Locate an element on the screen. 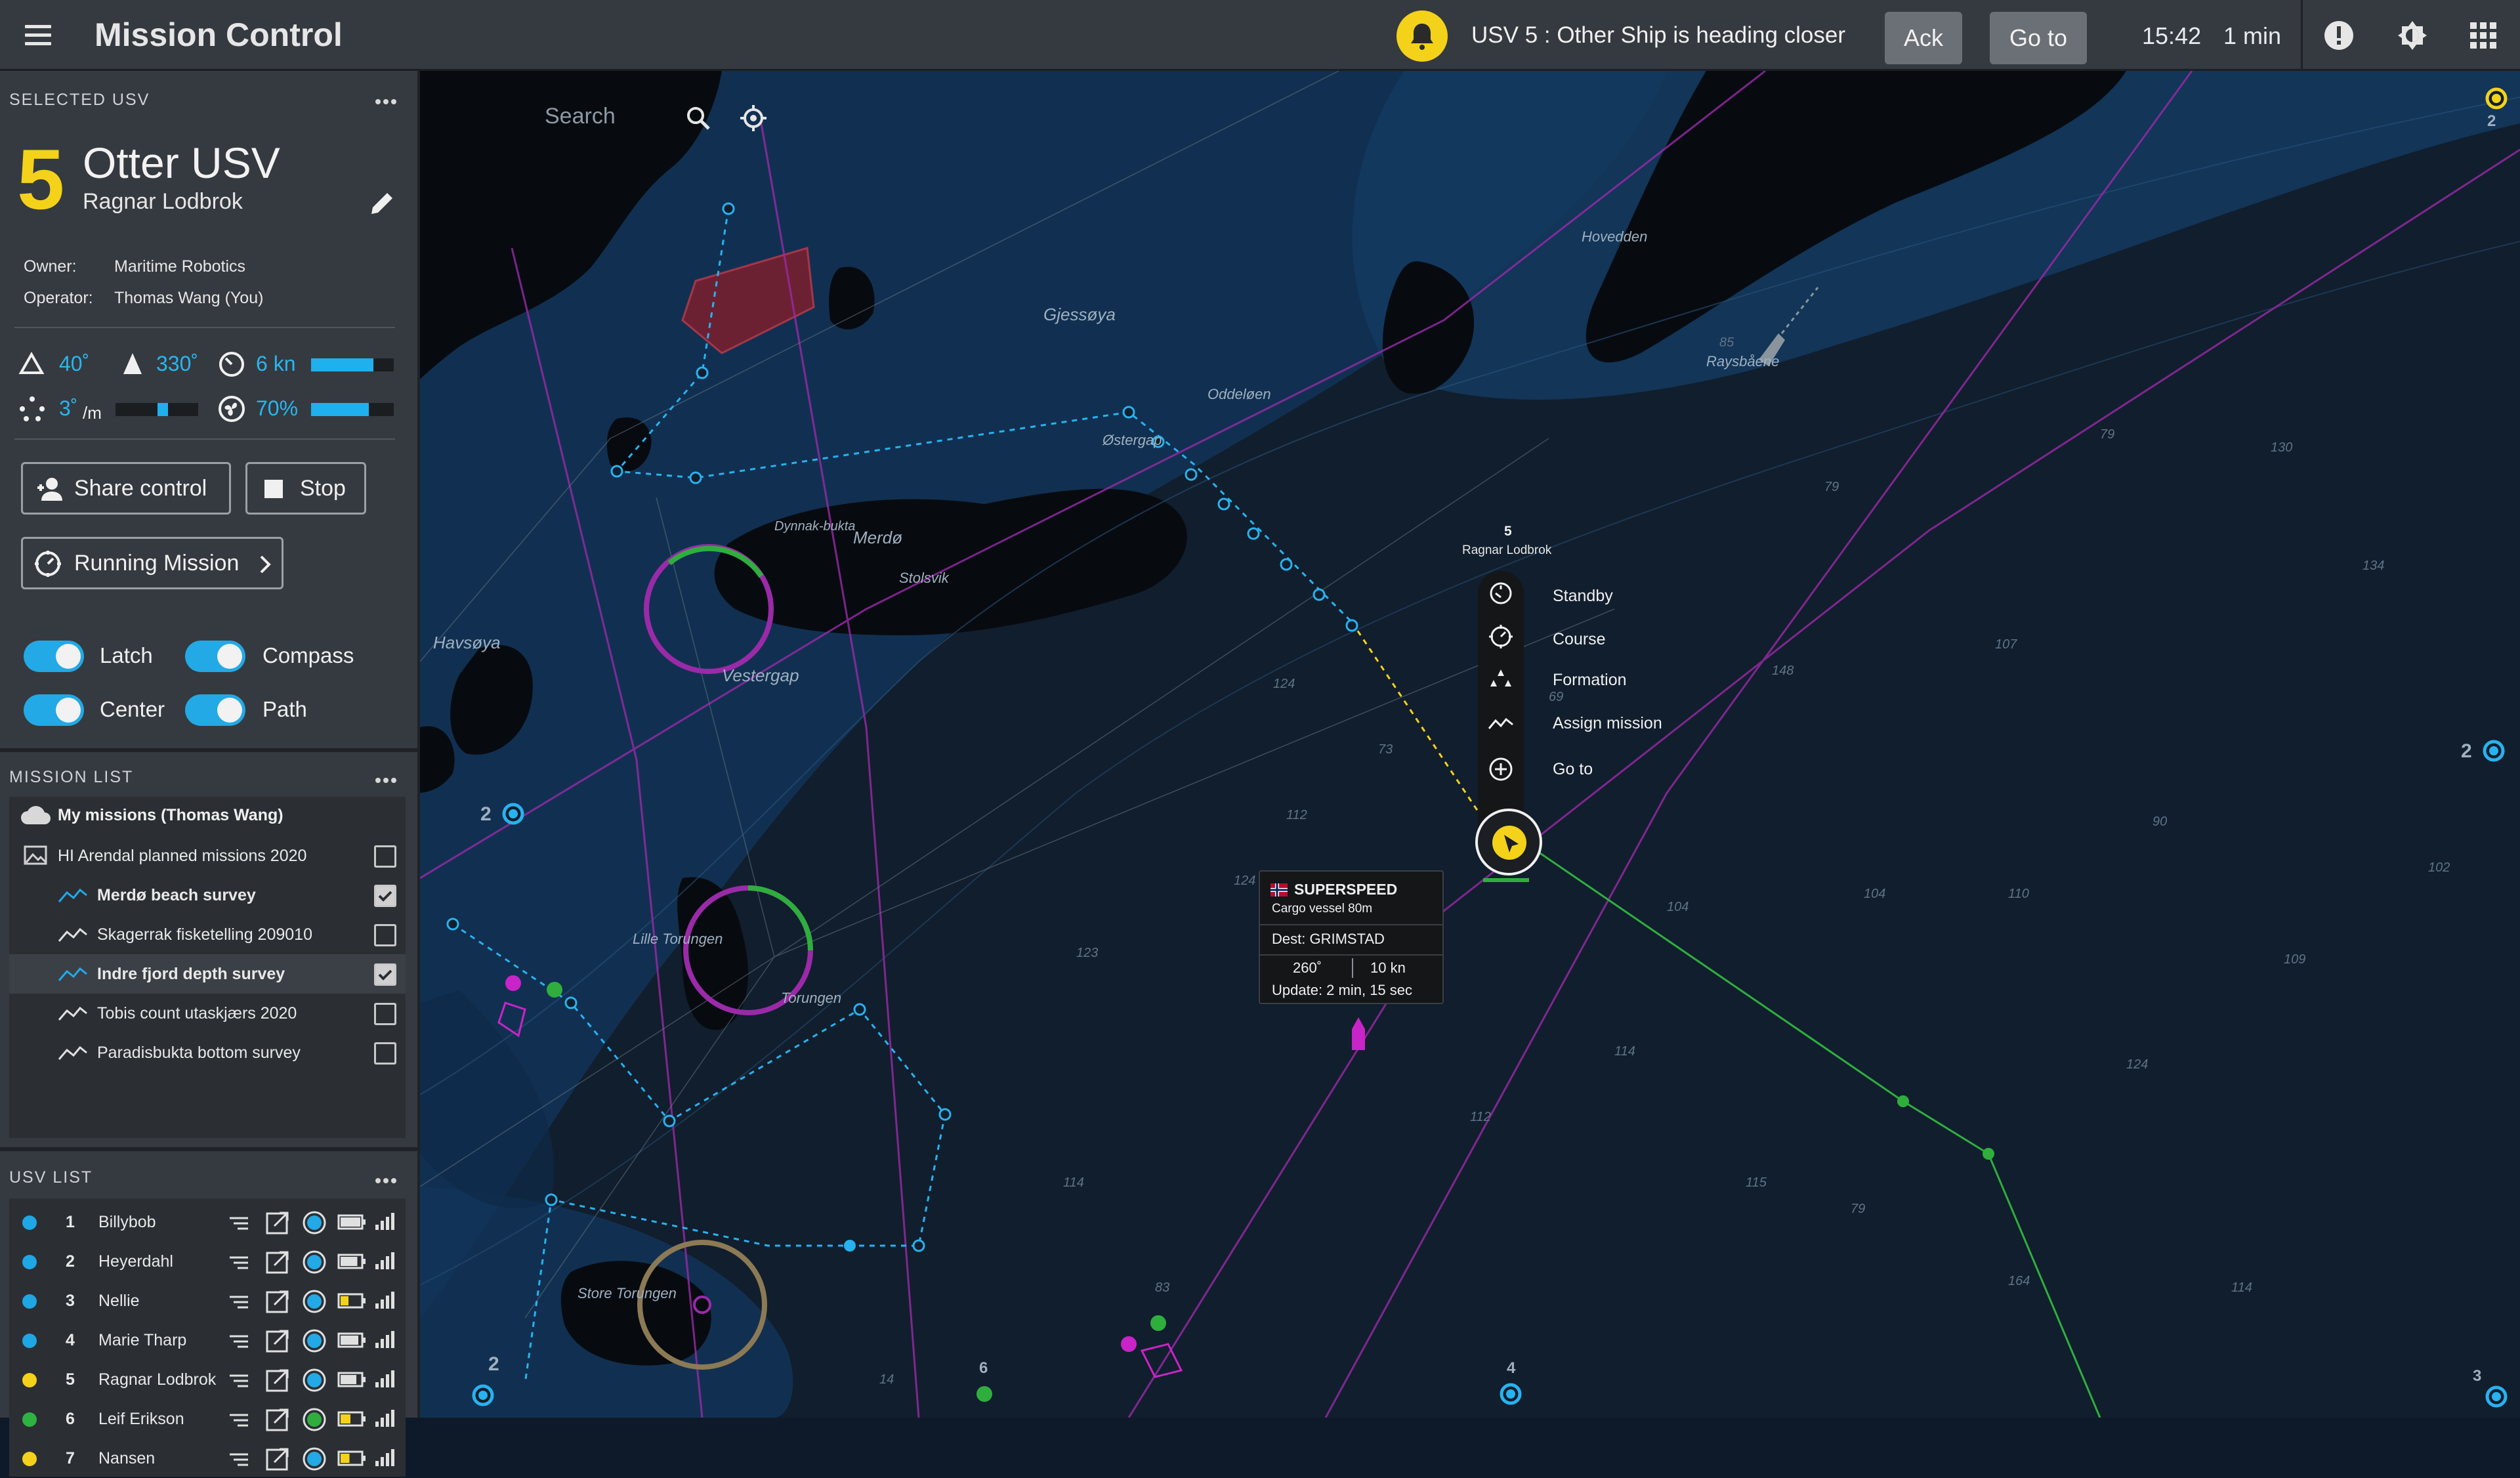 The height and width of the screenshot is (1478, 2520). warning-icon is located at coordinates (2339, 35).